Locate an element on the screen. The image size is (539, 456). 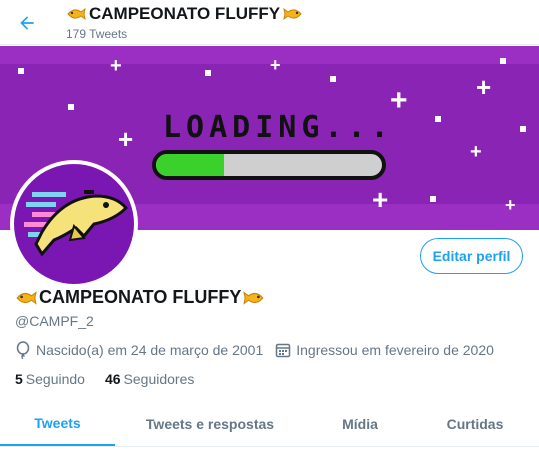
header-name: CAMPEONATO FLUFFY is located at coordinates (185, 13).